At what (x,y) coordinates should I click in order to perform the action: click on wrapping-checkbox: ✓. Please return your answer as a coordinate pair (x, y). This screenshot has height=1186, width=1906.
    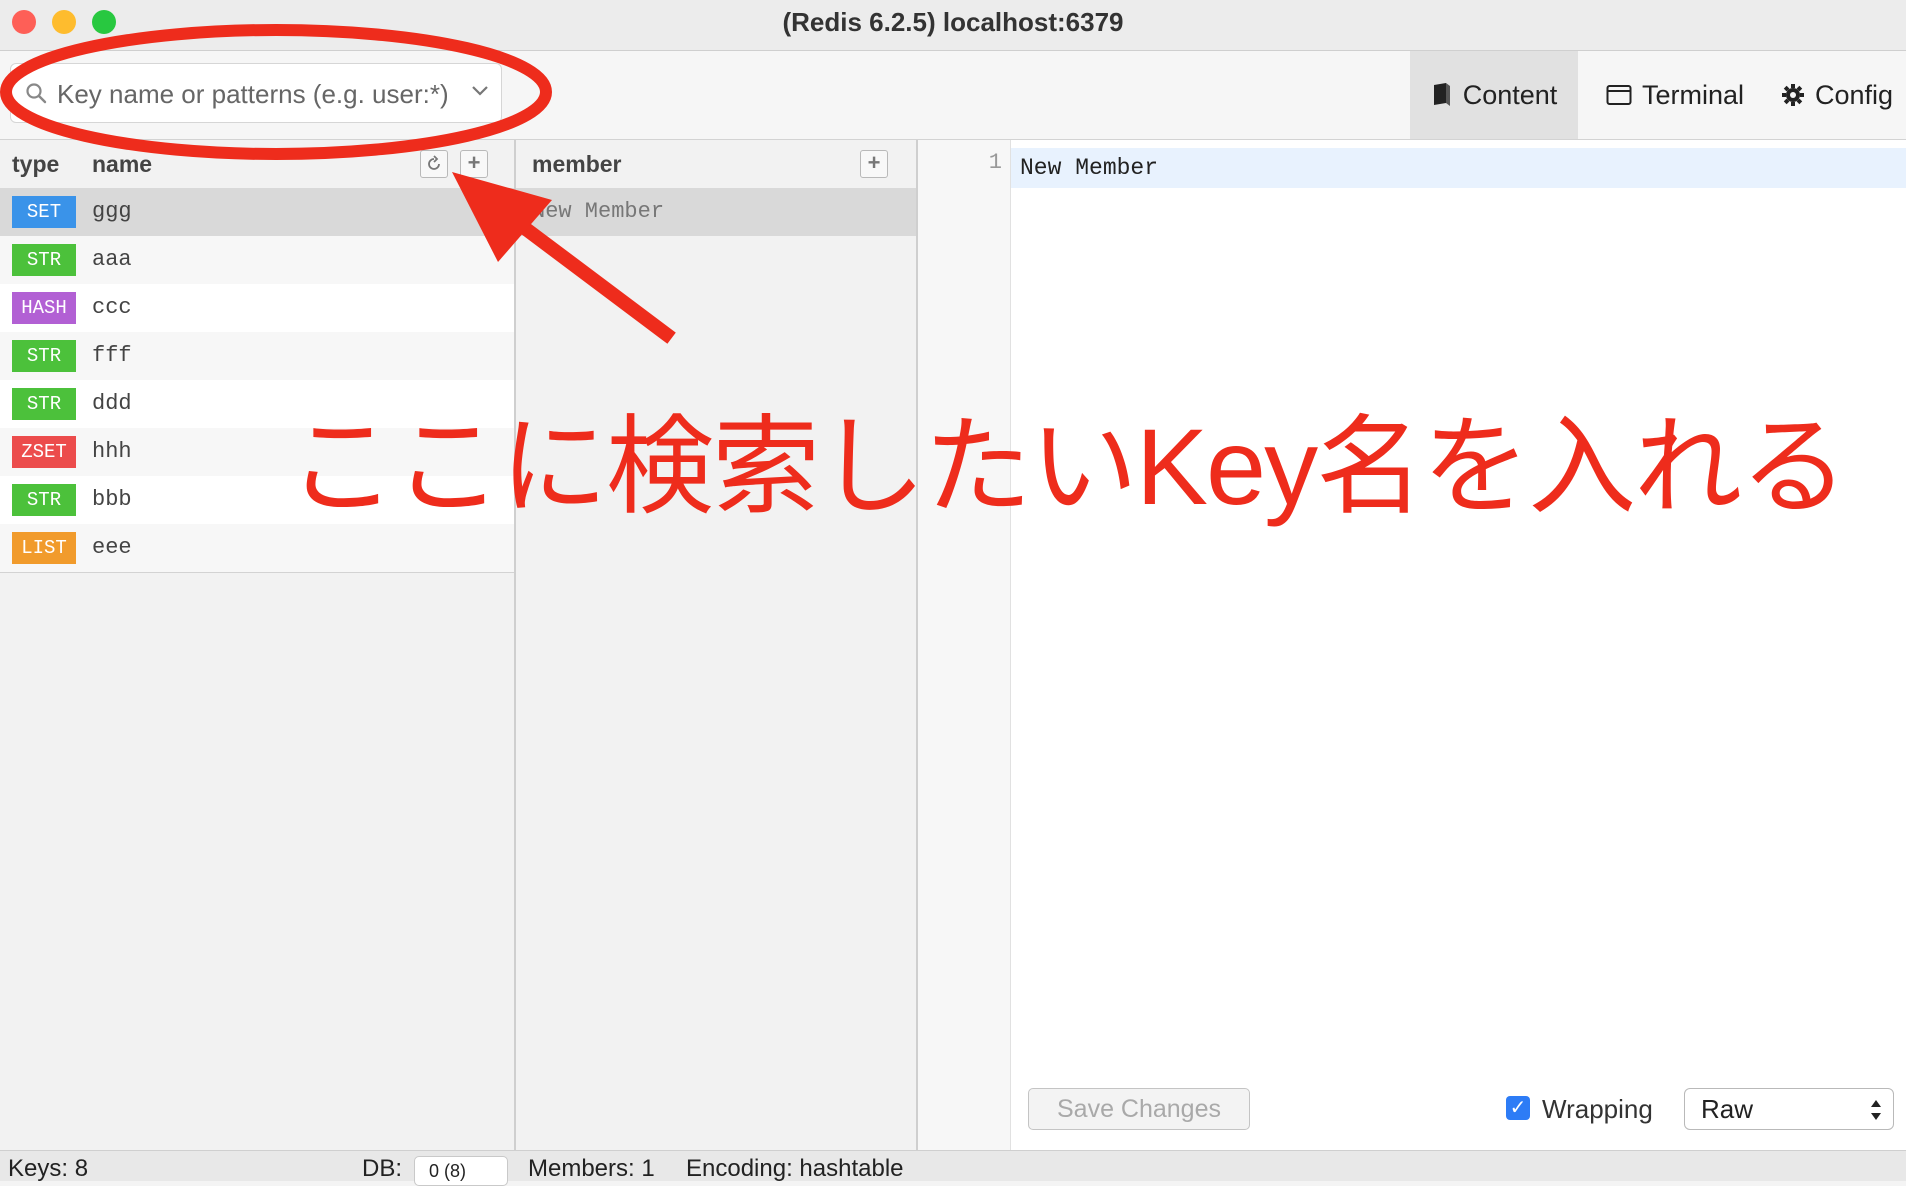
    Looking at the image, I should click on (1518, 1108).